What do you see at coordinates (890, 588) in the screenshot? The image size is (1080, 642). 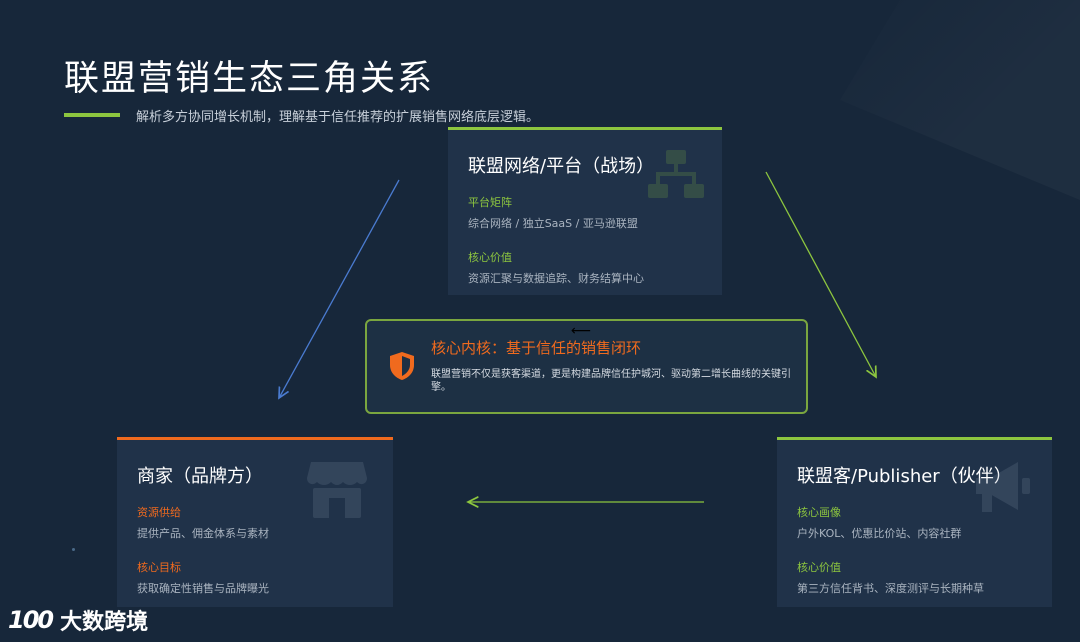 I see `publisher-sec2-text: 第三方信任背书、深度测评与长期种草` at bounding box center [890, 588].